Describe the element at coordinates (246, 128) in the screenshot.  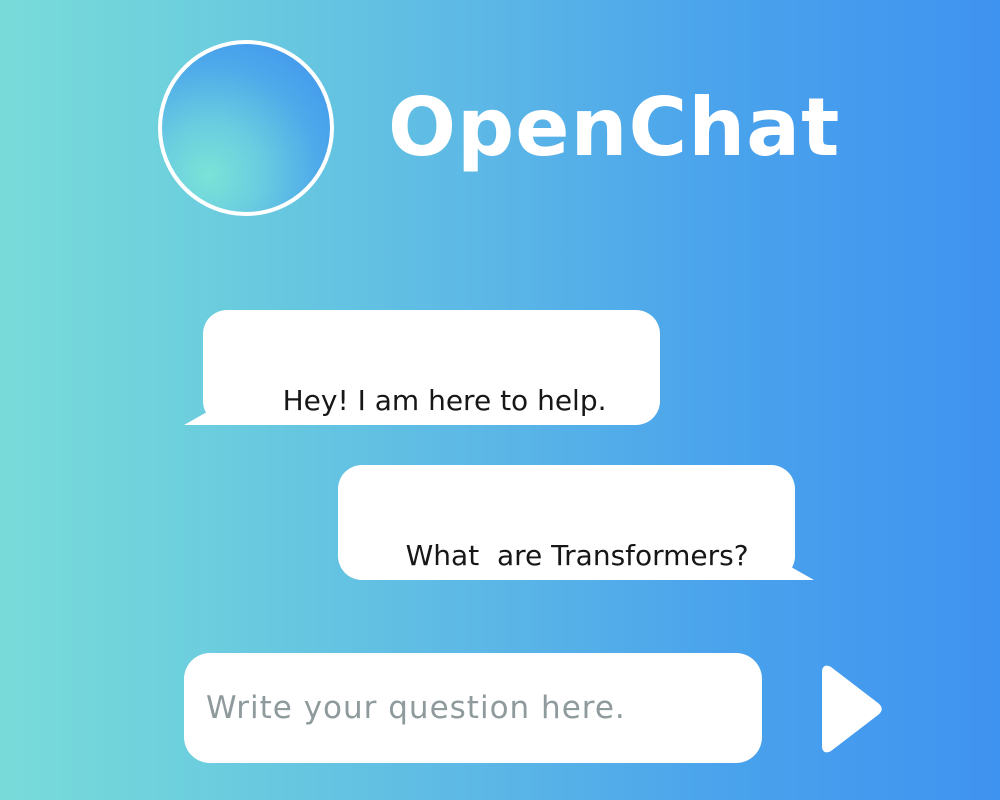
I see `assistant-avatar` at that location.